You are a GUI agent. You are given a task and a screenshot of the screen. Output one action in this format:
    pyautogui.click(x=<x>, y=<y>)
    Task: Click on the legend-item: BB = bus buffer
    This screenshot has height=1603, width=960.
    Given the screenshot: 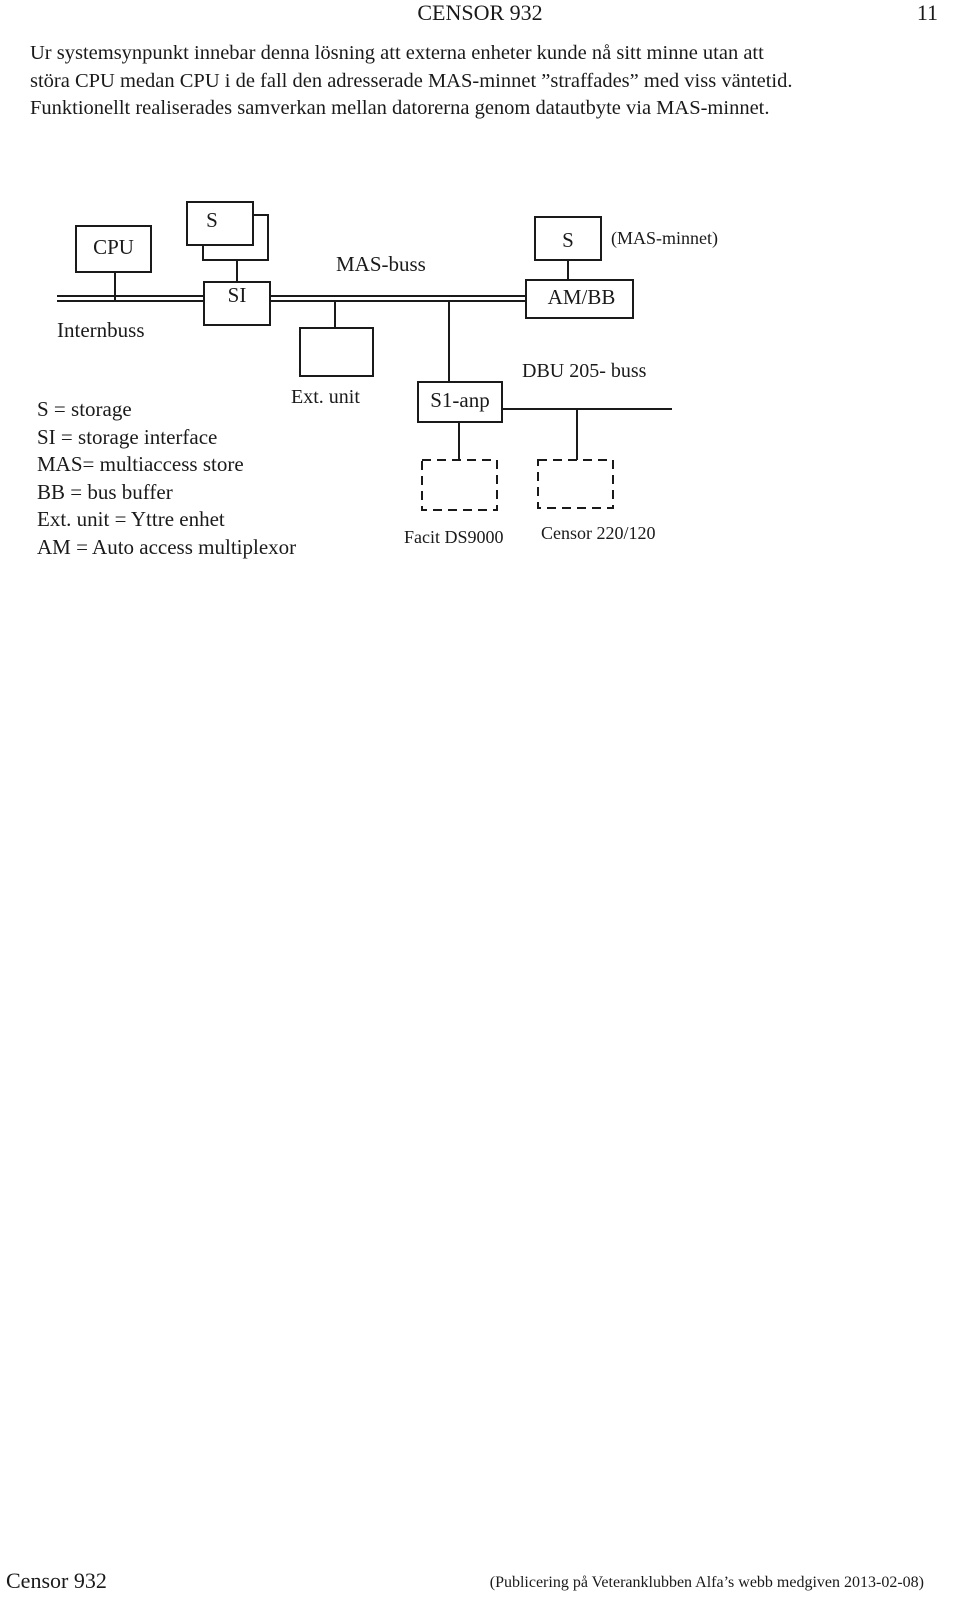 What is the action you would take?
    pyautogui.click(x=105, y=491)
    